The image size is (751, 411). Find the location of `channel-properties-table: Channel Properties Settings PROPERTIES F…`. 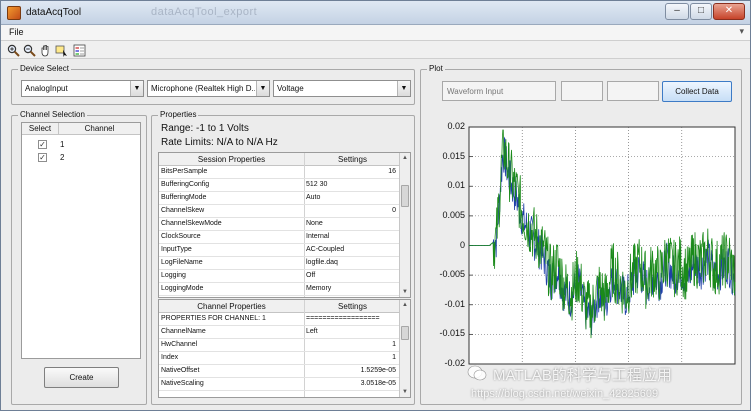

channel-properties-table: Channel Properties Settings PROPERTIES F… is located at coordinates (284, 348).